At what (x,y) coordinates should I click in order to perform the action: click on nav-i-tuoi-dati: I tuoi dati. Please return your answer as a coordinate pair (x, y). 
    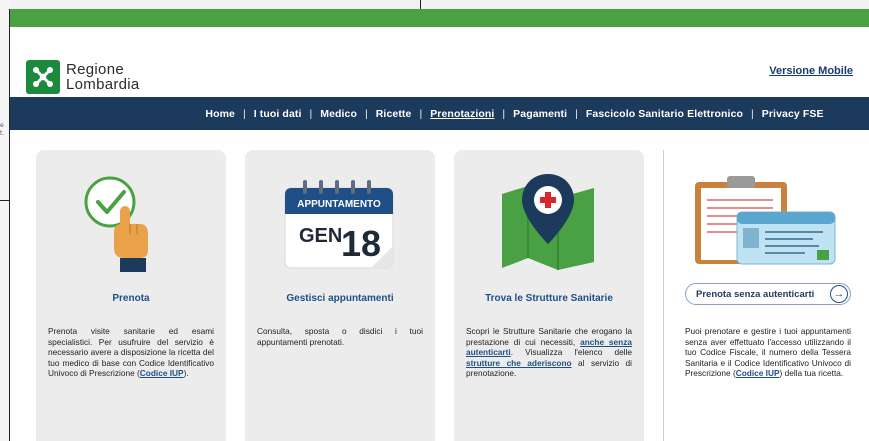
    Looking at the image, I should click on (278, 114).